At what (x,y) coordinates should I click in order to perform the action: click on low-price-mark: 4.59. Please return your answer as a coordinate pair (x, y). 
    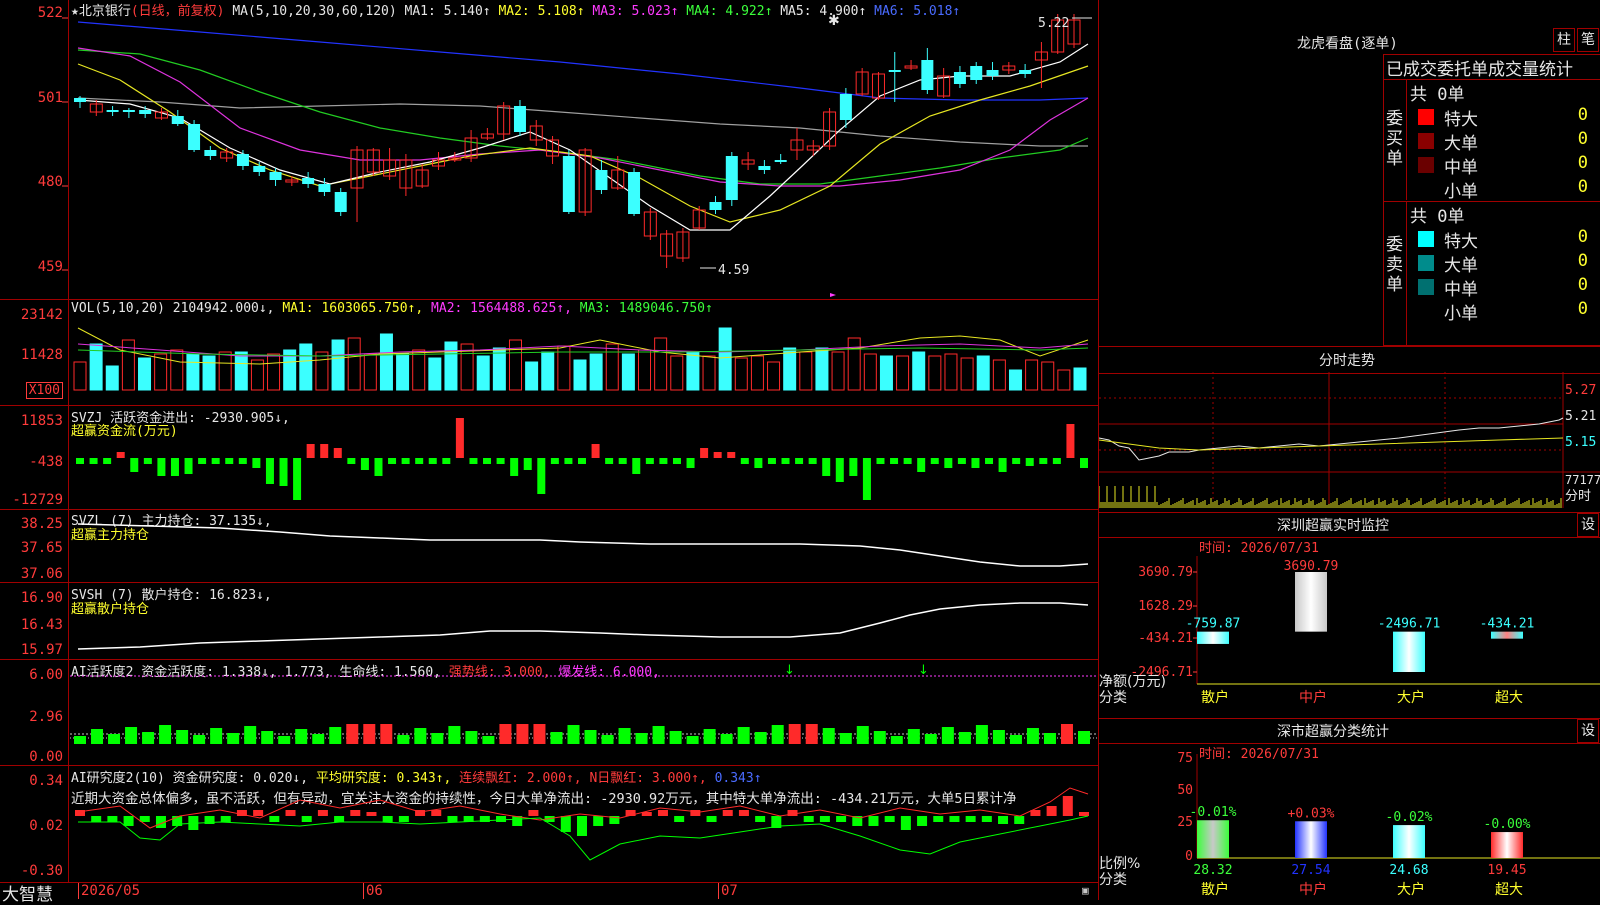
    Looking at the image, I should click on (733, 270).